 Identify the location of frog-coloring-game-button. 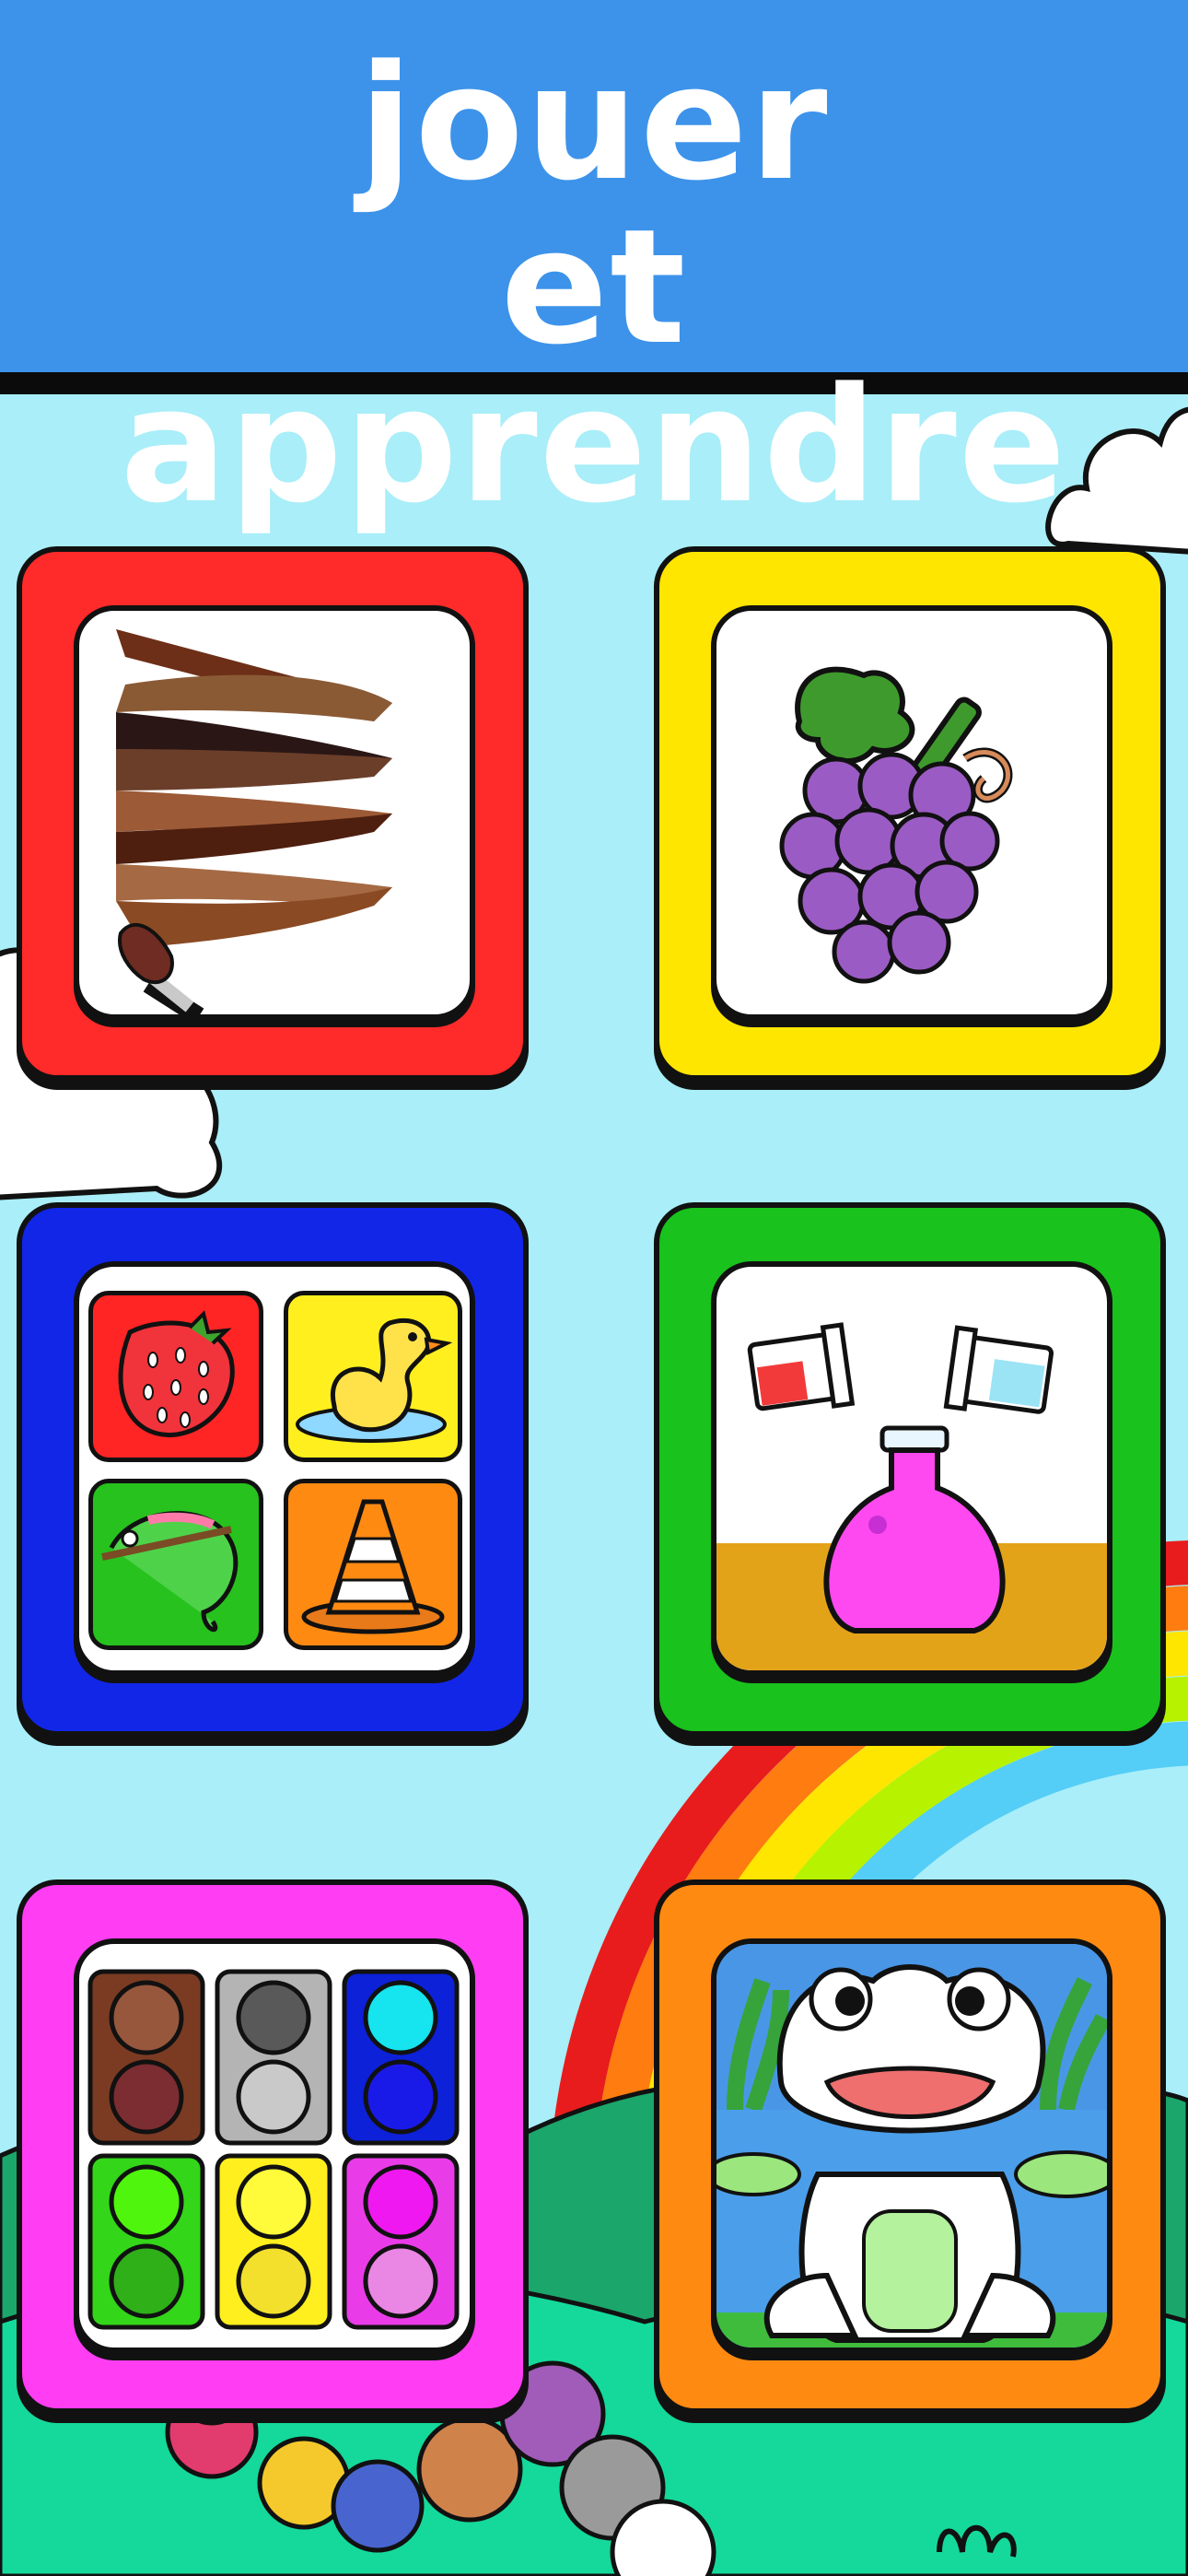
(910, 2146).